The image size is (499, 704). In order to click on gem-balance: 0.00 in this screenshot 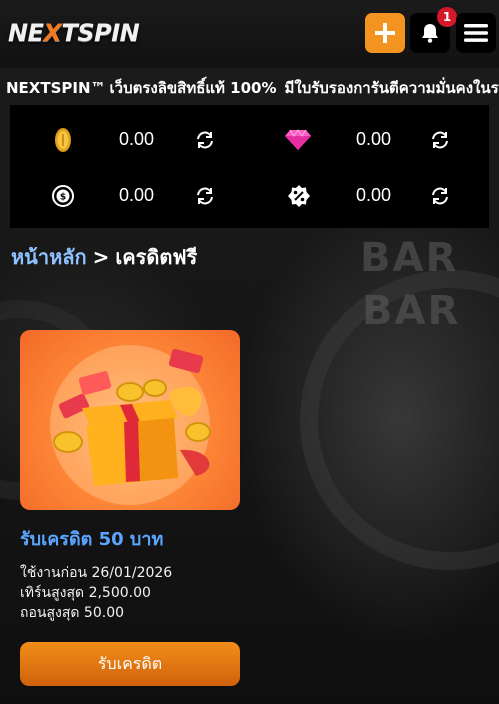, I will do `click(374, 139)`.